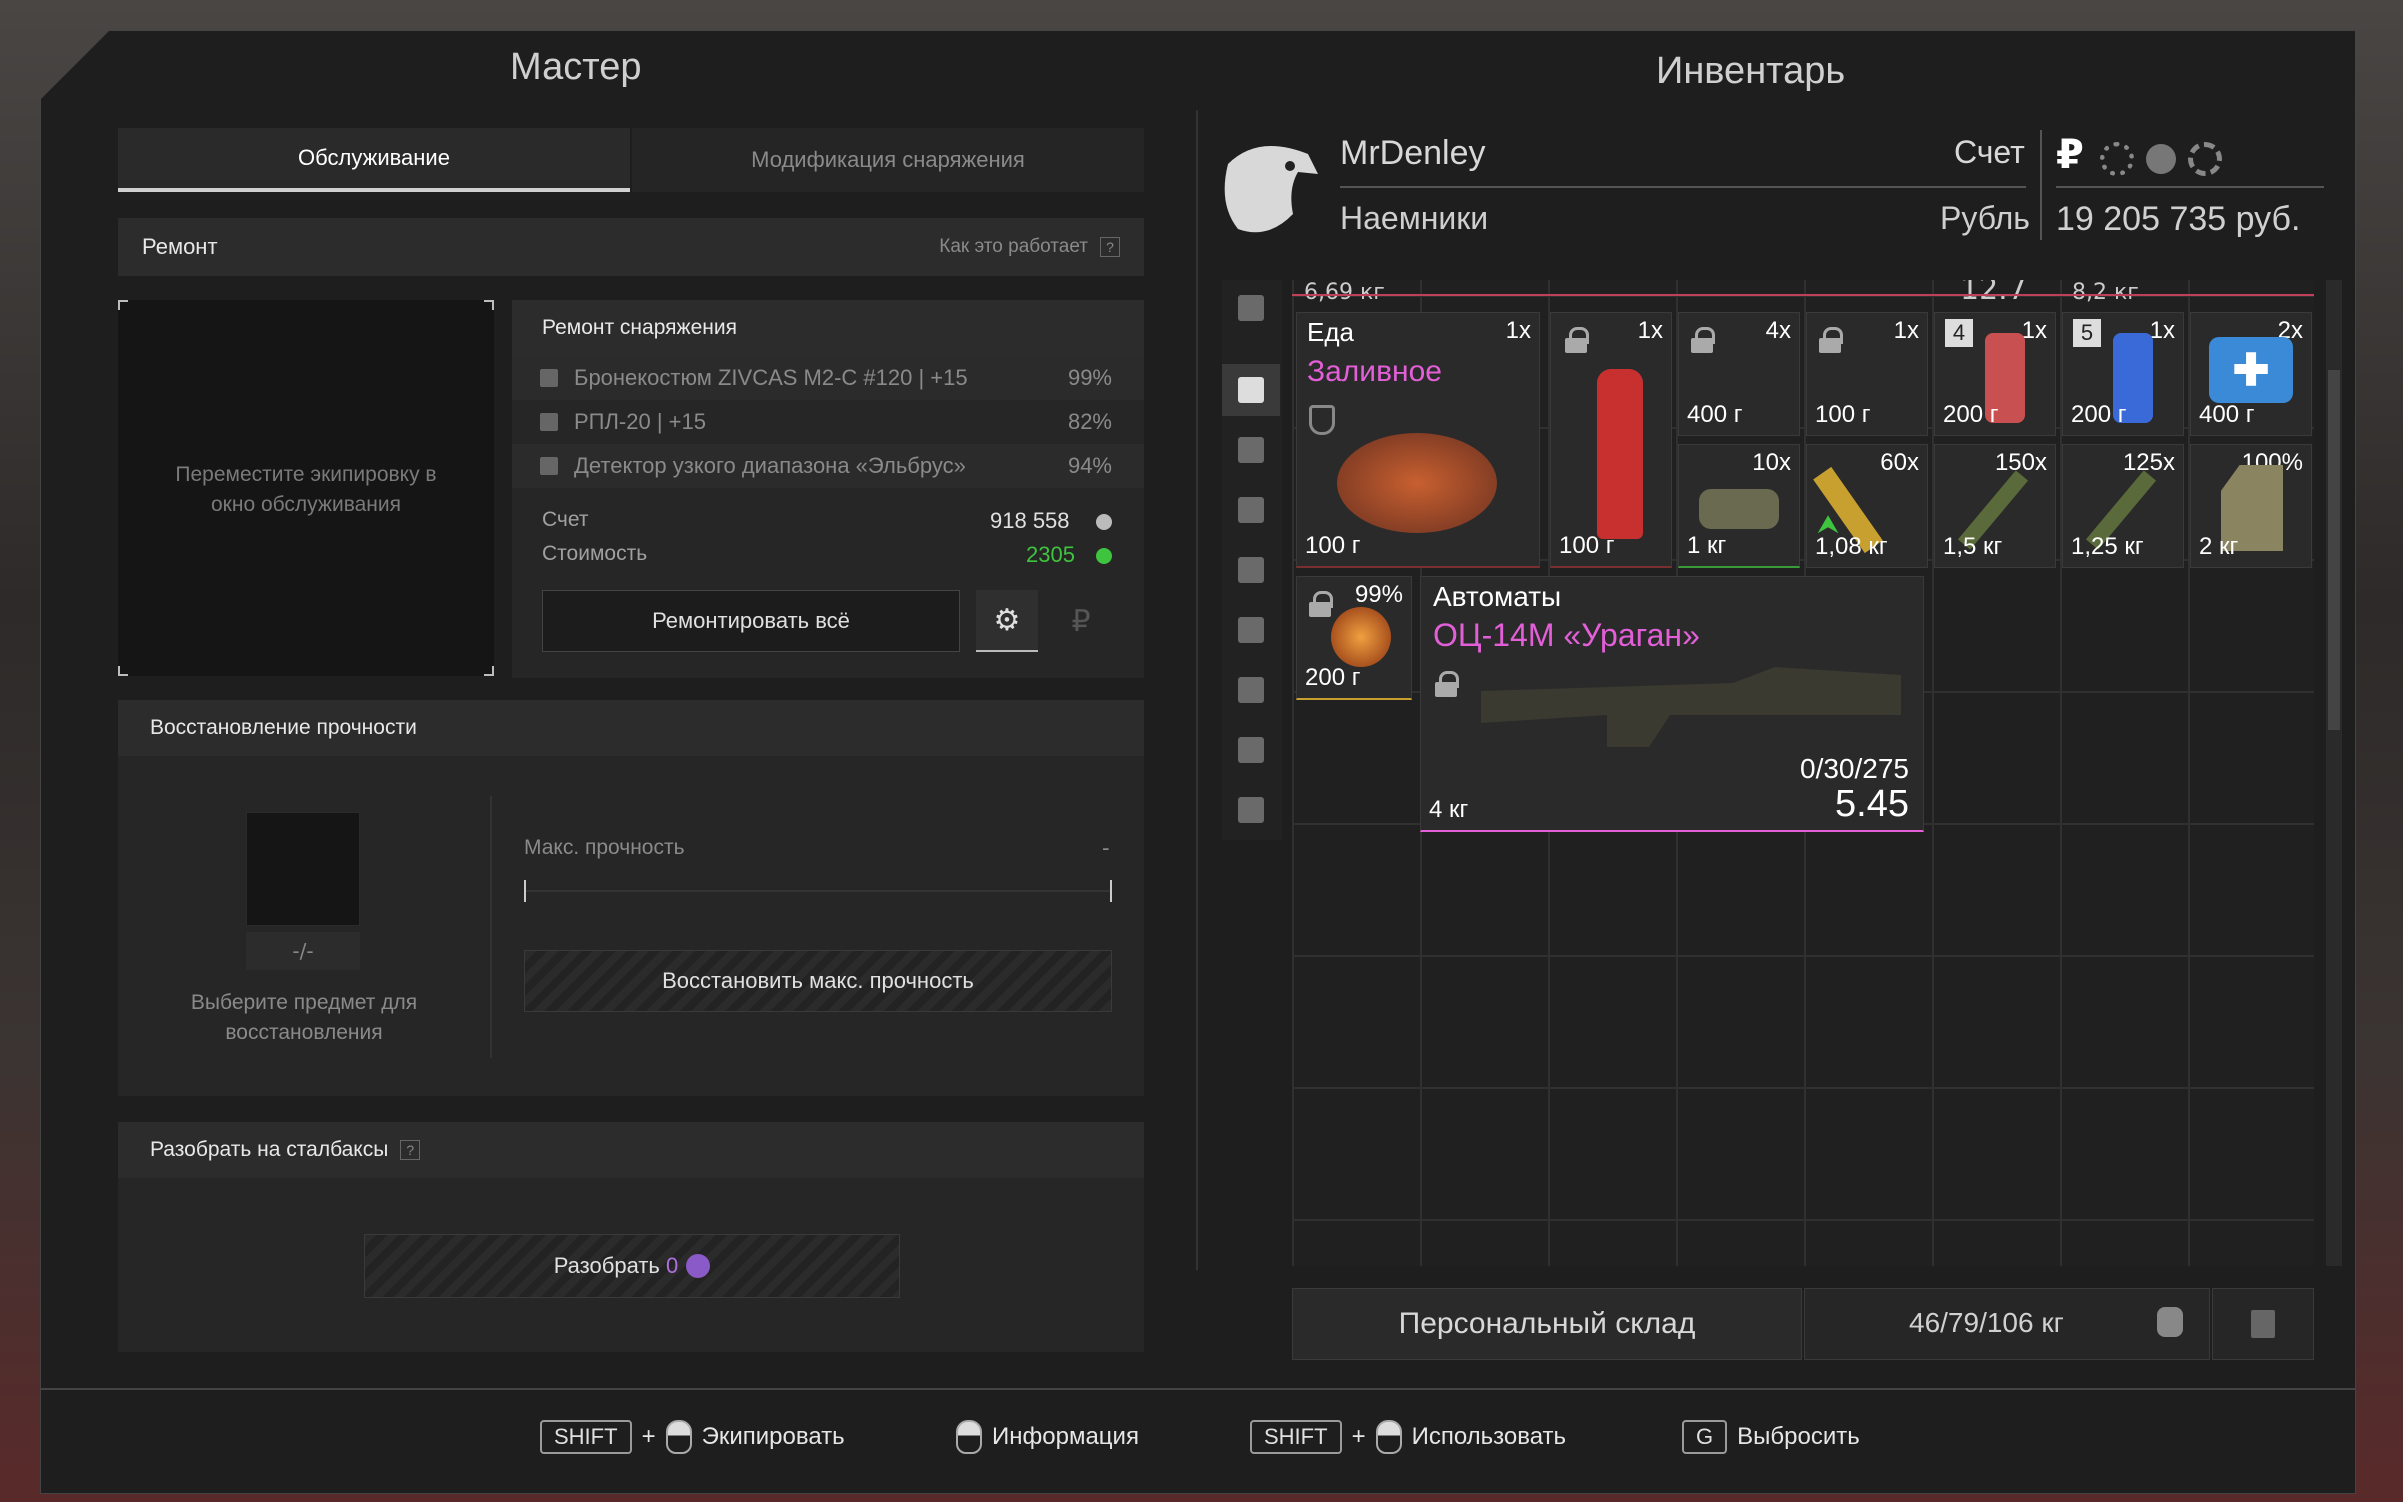 The width and height of the screenshot is (2403, 1502). I want to click on item-weight: 2 кг, so click(2219, 546).